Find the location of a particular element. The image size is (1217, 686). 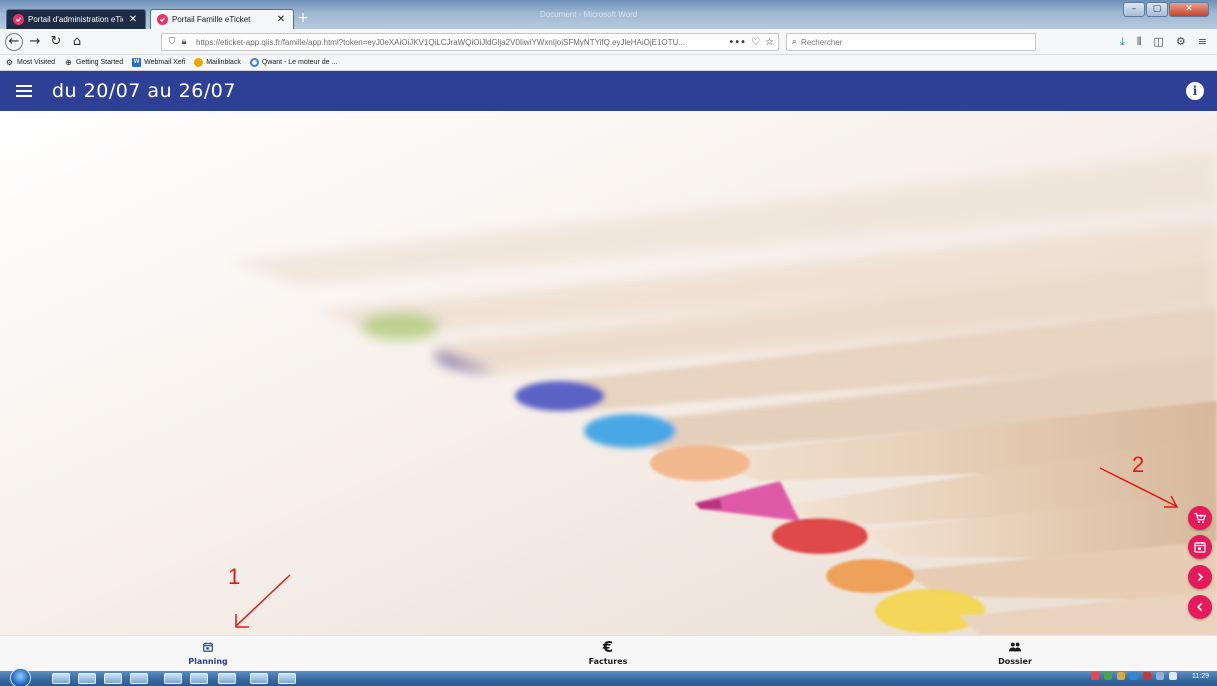

cart-icon is located at coordinates (1200, 517).